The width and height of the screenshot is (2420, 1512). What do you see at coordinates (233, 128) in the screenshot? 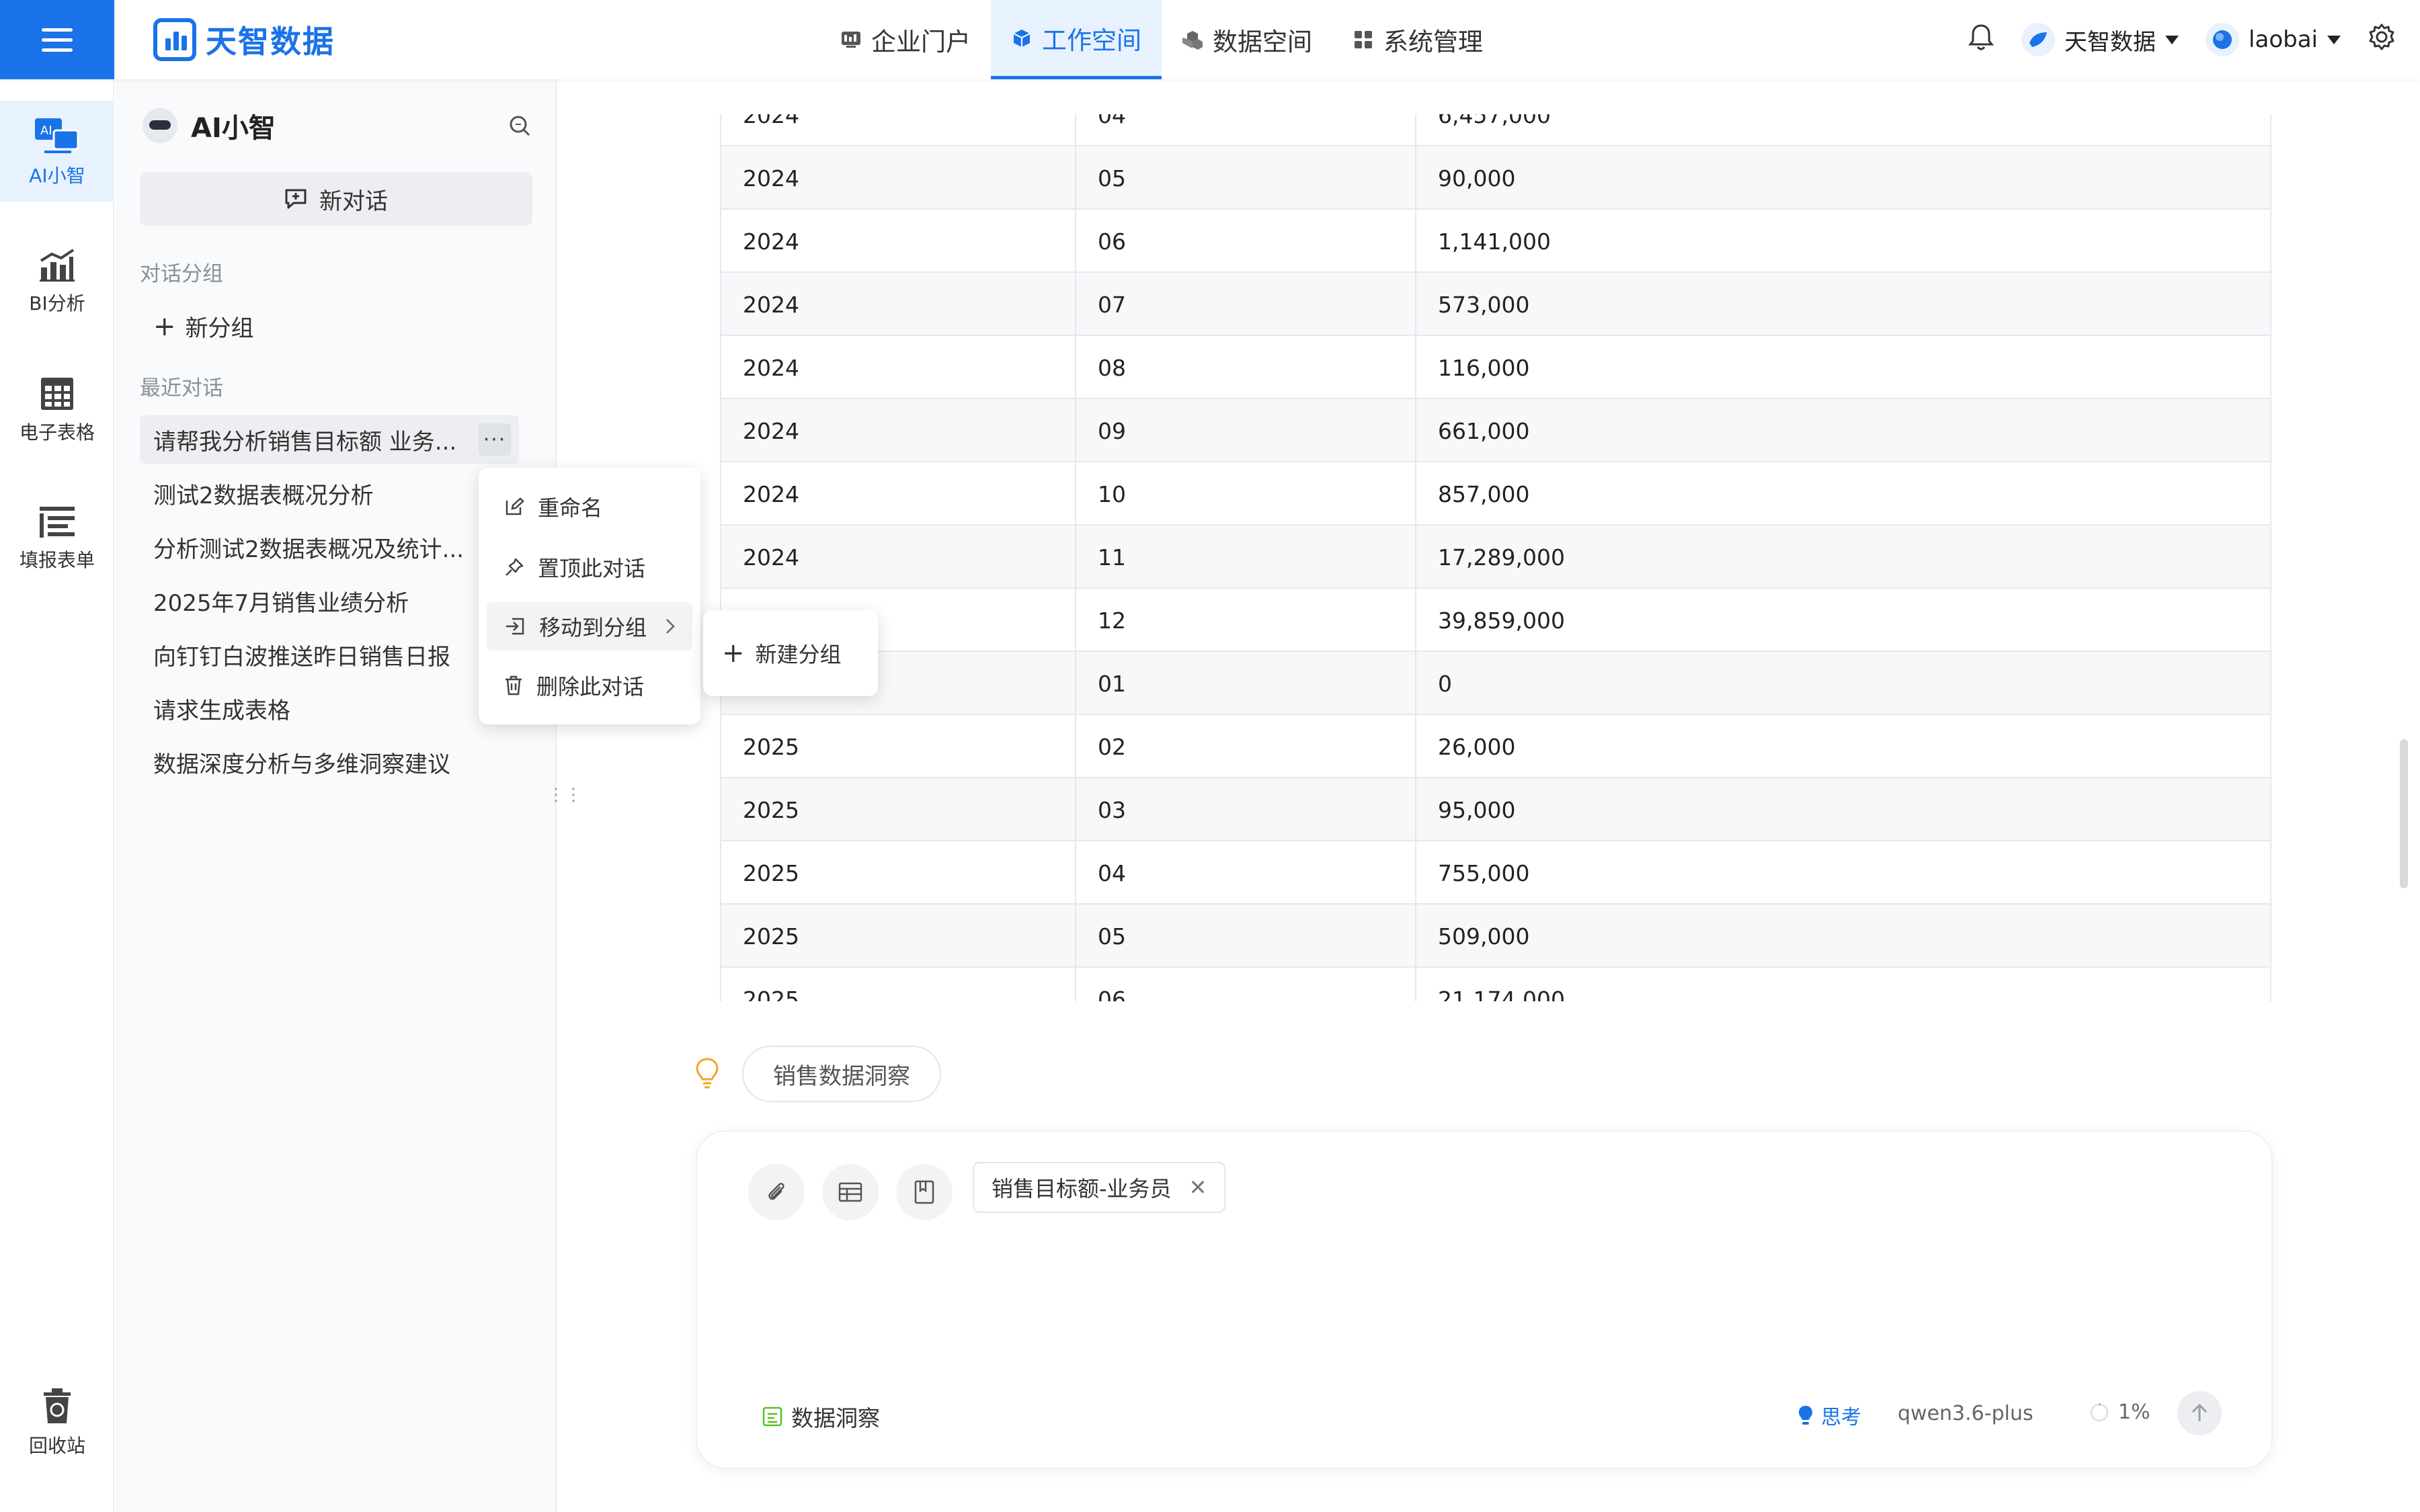
I see `sidebar-title: AI小智` at bounding box center [233, 128].